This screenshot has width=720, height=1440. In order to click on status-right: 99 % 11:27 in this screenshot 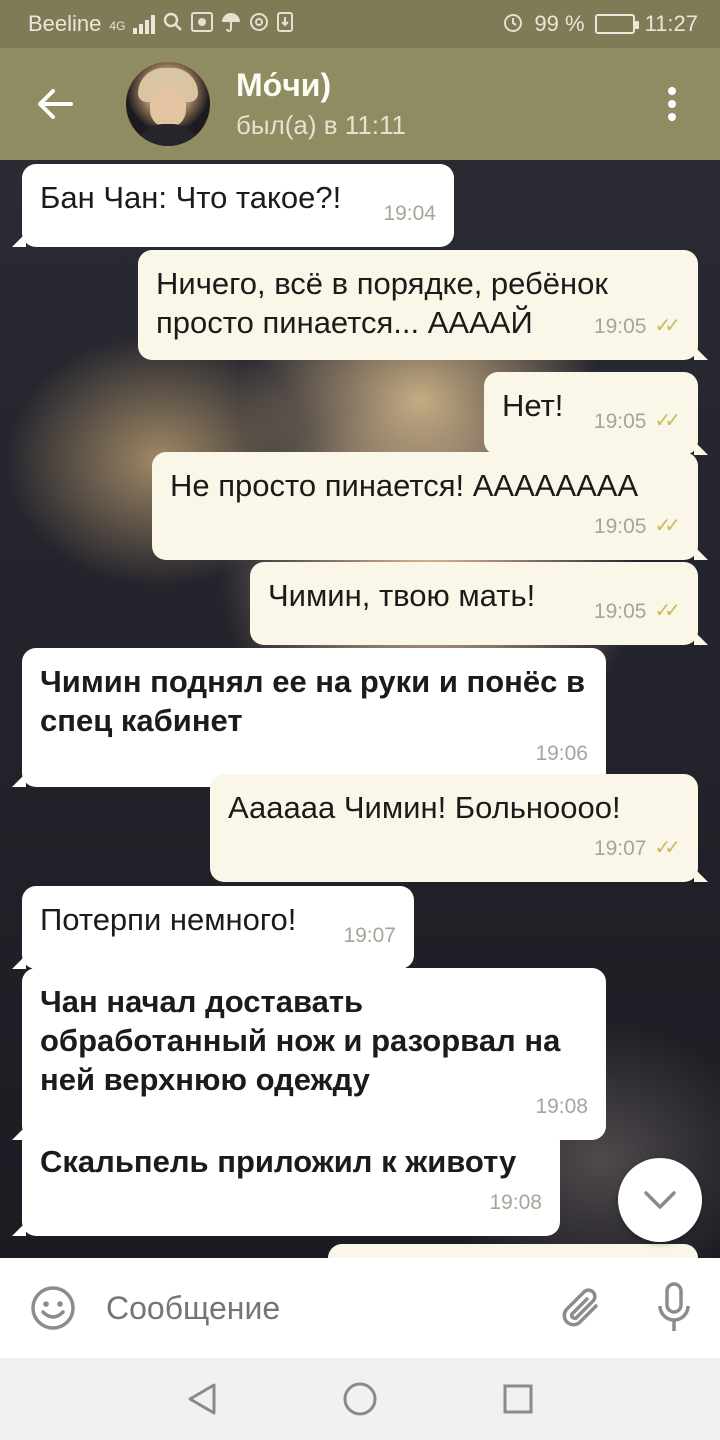, I will do `click(600, 24)`.